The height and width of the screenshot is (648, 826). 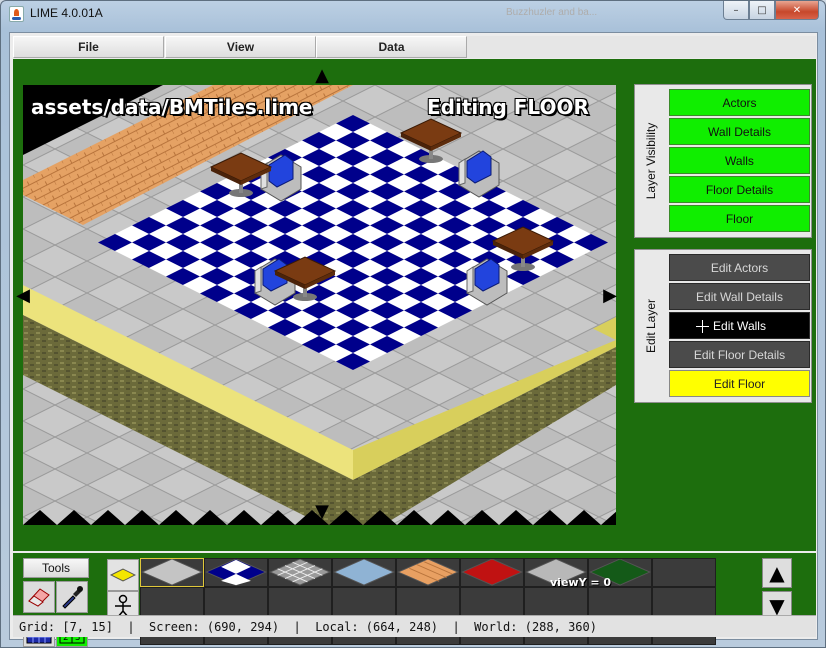 I want to click on scroll-up-arrow: ▲, so click(x=322, y=76).